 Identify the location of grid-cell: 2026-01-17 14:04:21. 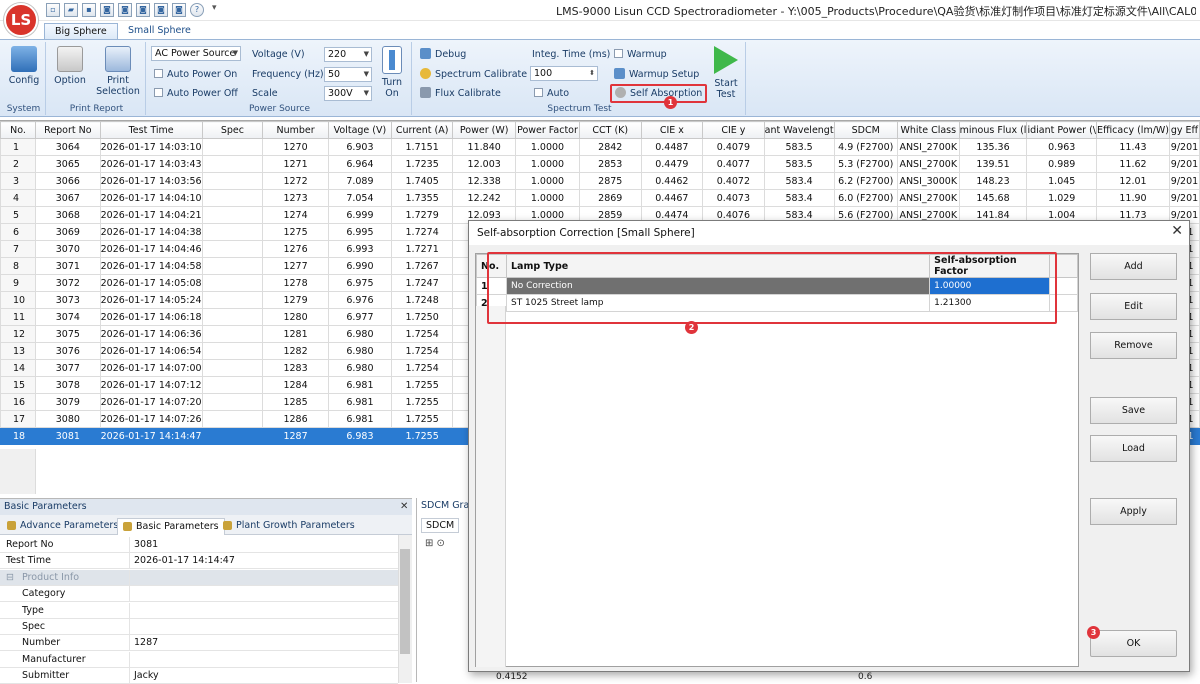
(151, 215).